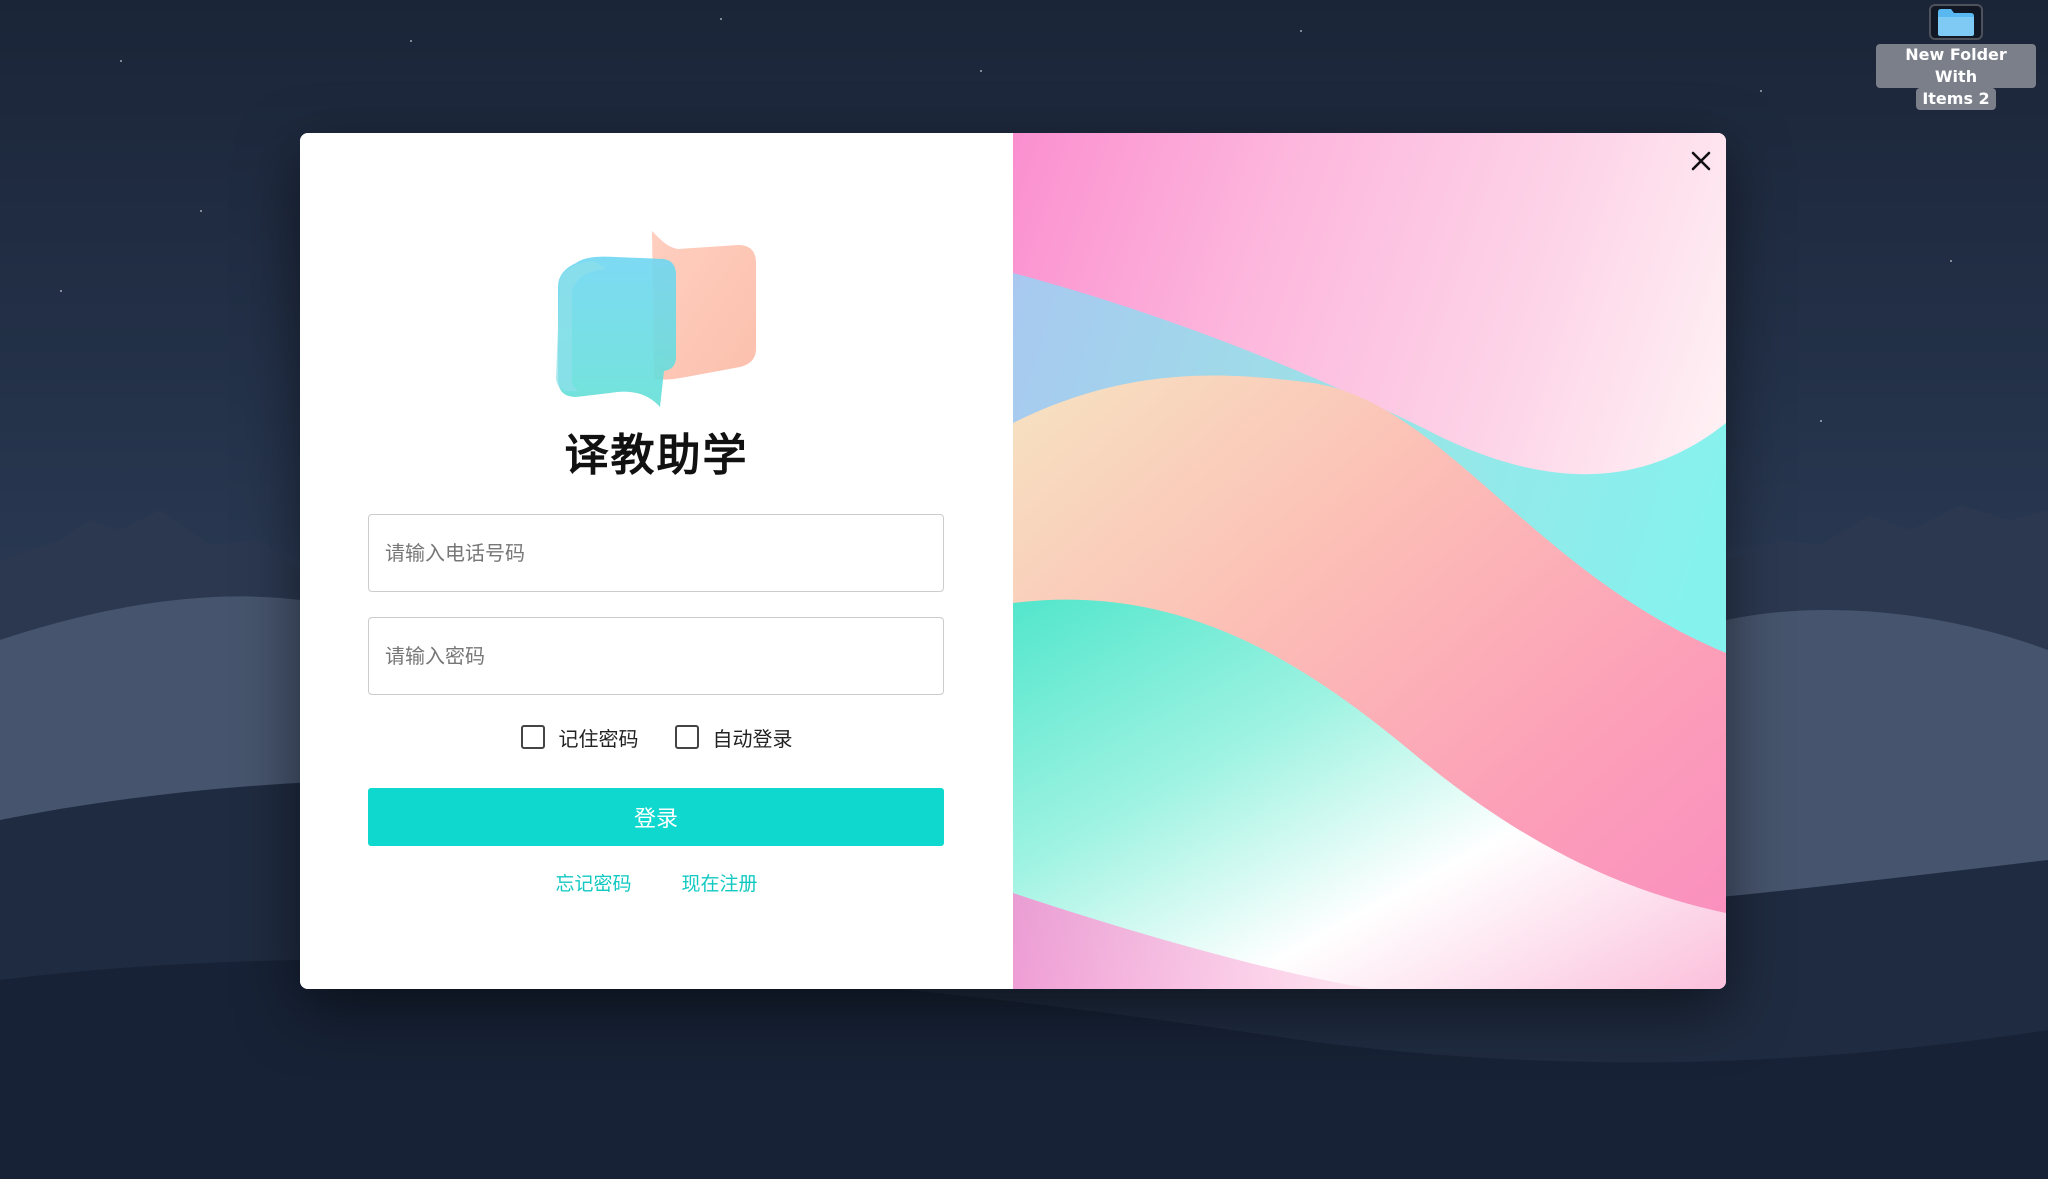  I want to click on close-button, so click(1701, 161).